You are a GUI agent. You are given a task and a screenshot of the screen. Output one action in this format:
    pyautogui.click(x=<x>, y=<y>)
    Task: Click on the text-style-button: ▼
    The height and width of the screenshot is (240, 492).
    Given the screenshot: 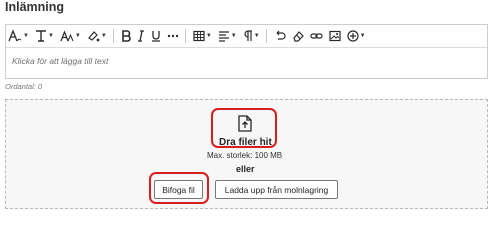 What is the action you would take?
    pyautogui.click(x=18, y=36)
    